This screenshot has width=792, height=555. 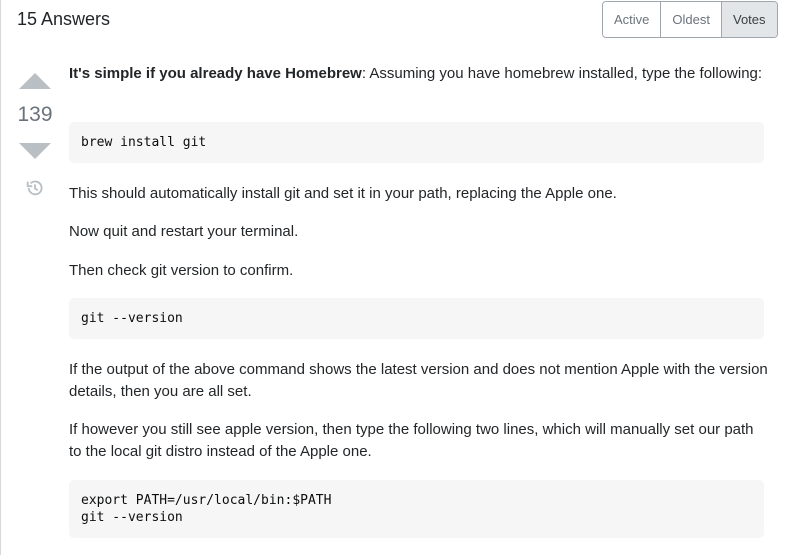 I want to click on answers-count-heading: 15 Answers, so click(x=64, y=19).